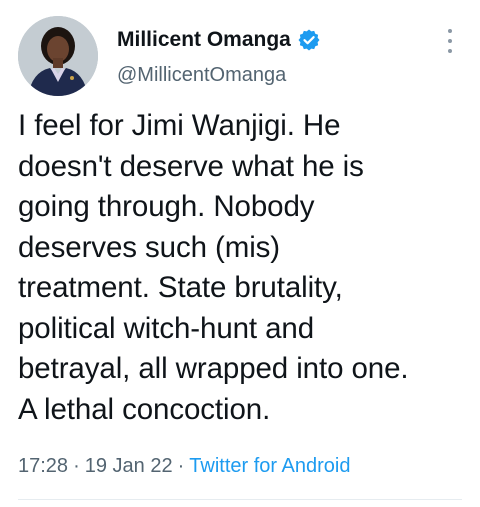 Image resolution: width=480 pixels, height=507 pixels. I want to click on avatar-image, so click(58, 56).